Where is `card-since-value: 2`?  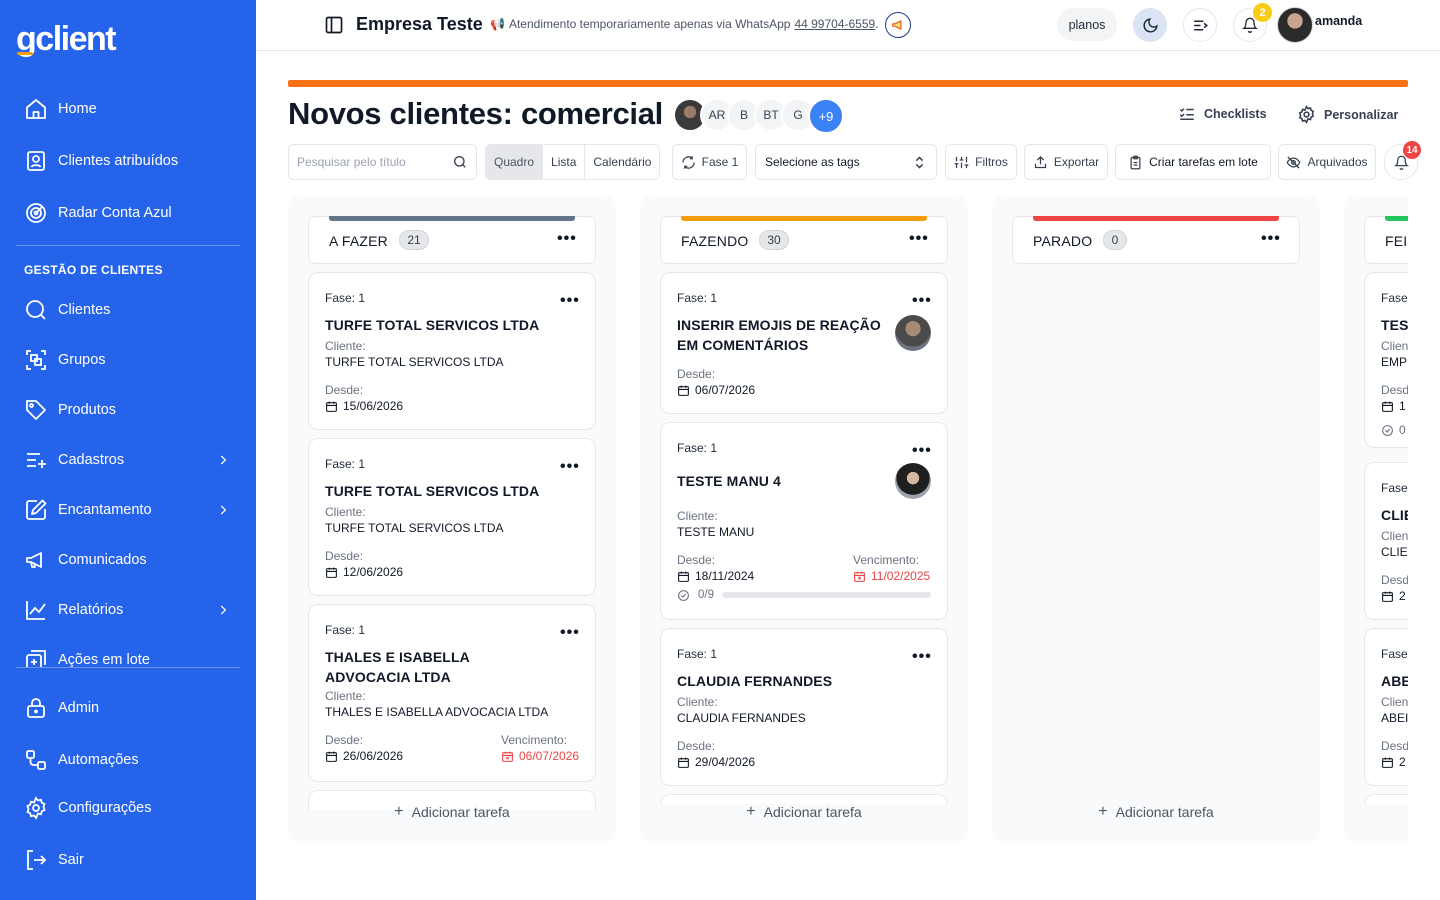
card-since-value: 2 is located at coordinates (1393, 596).